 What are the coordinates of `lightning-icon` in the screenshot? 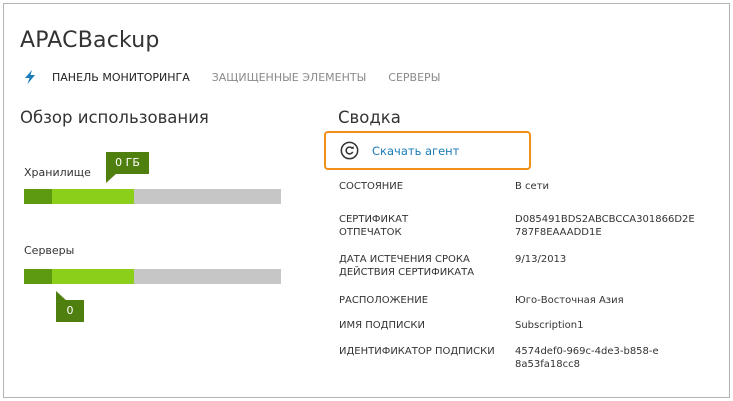 It's located at (30, 77).